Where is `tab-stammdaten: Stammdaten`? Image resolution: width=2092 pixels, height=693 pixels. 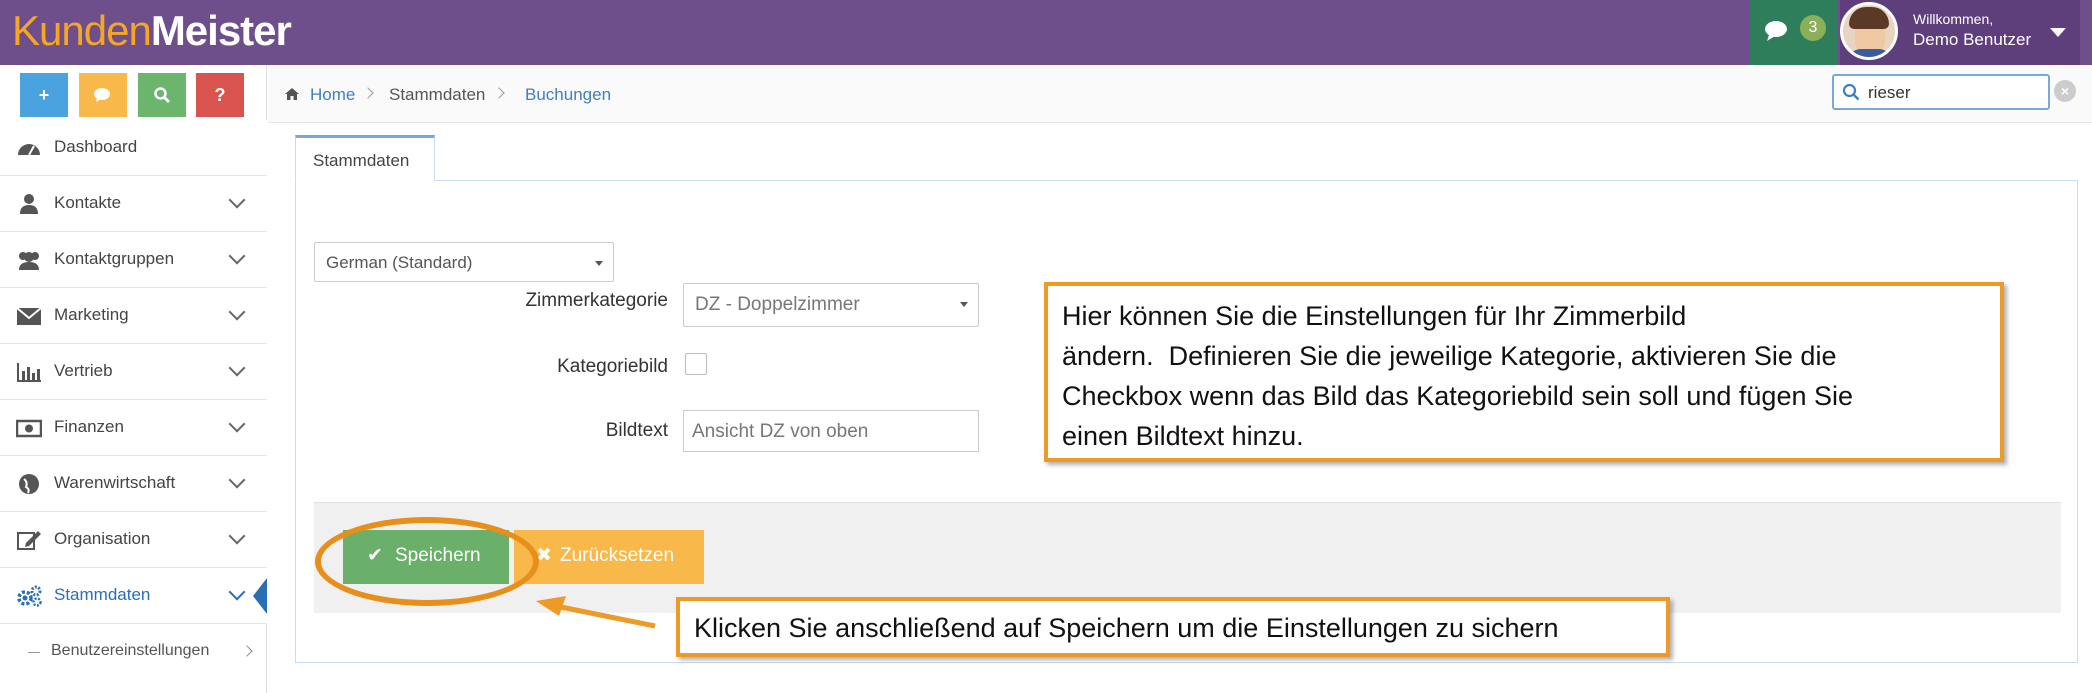 tab-stammdaten: Stammdaten is located at coordinates (365, 158).